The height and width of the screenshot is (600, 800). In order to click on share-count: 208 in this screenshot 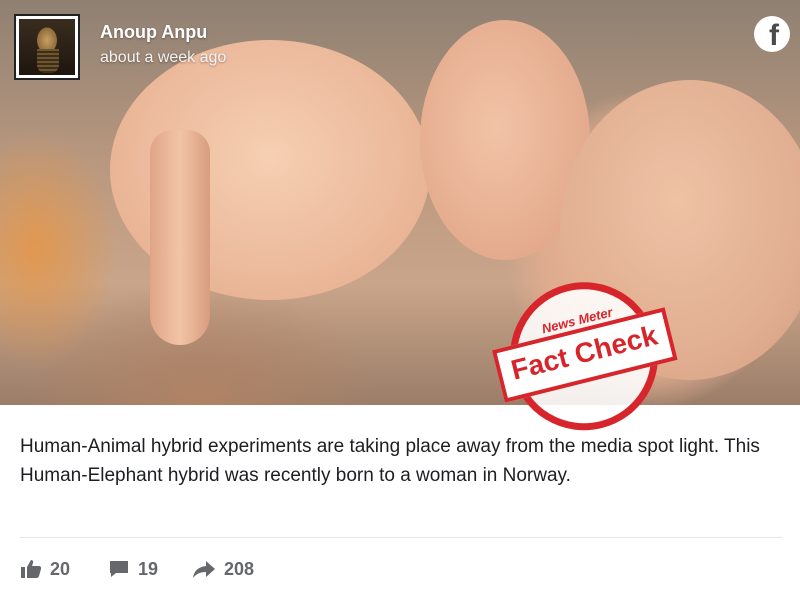, I will do `click(239, 568)`.